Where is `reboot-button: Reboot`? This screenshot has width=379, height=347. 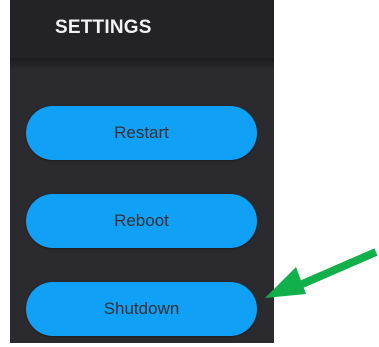
reboot-button: Reboot is located at coordinates (141, 221).